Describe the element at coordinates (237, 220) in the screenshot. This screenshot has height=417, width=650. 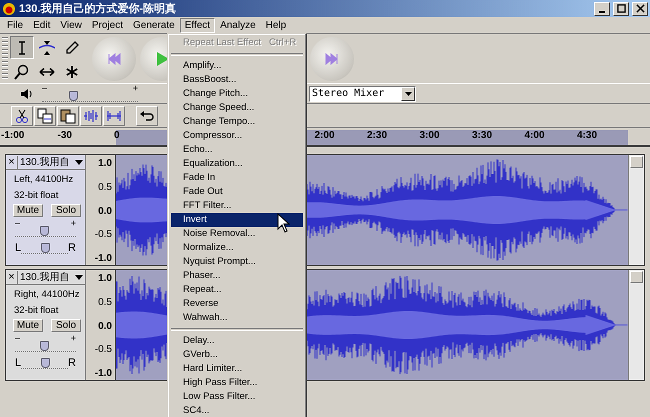
I see `menu-entry: Invert` at that location.